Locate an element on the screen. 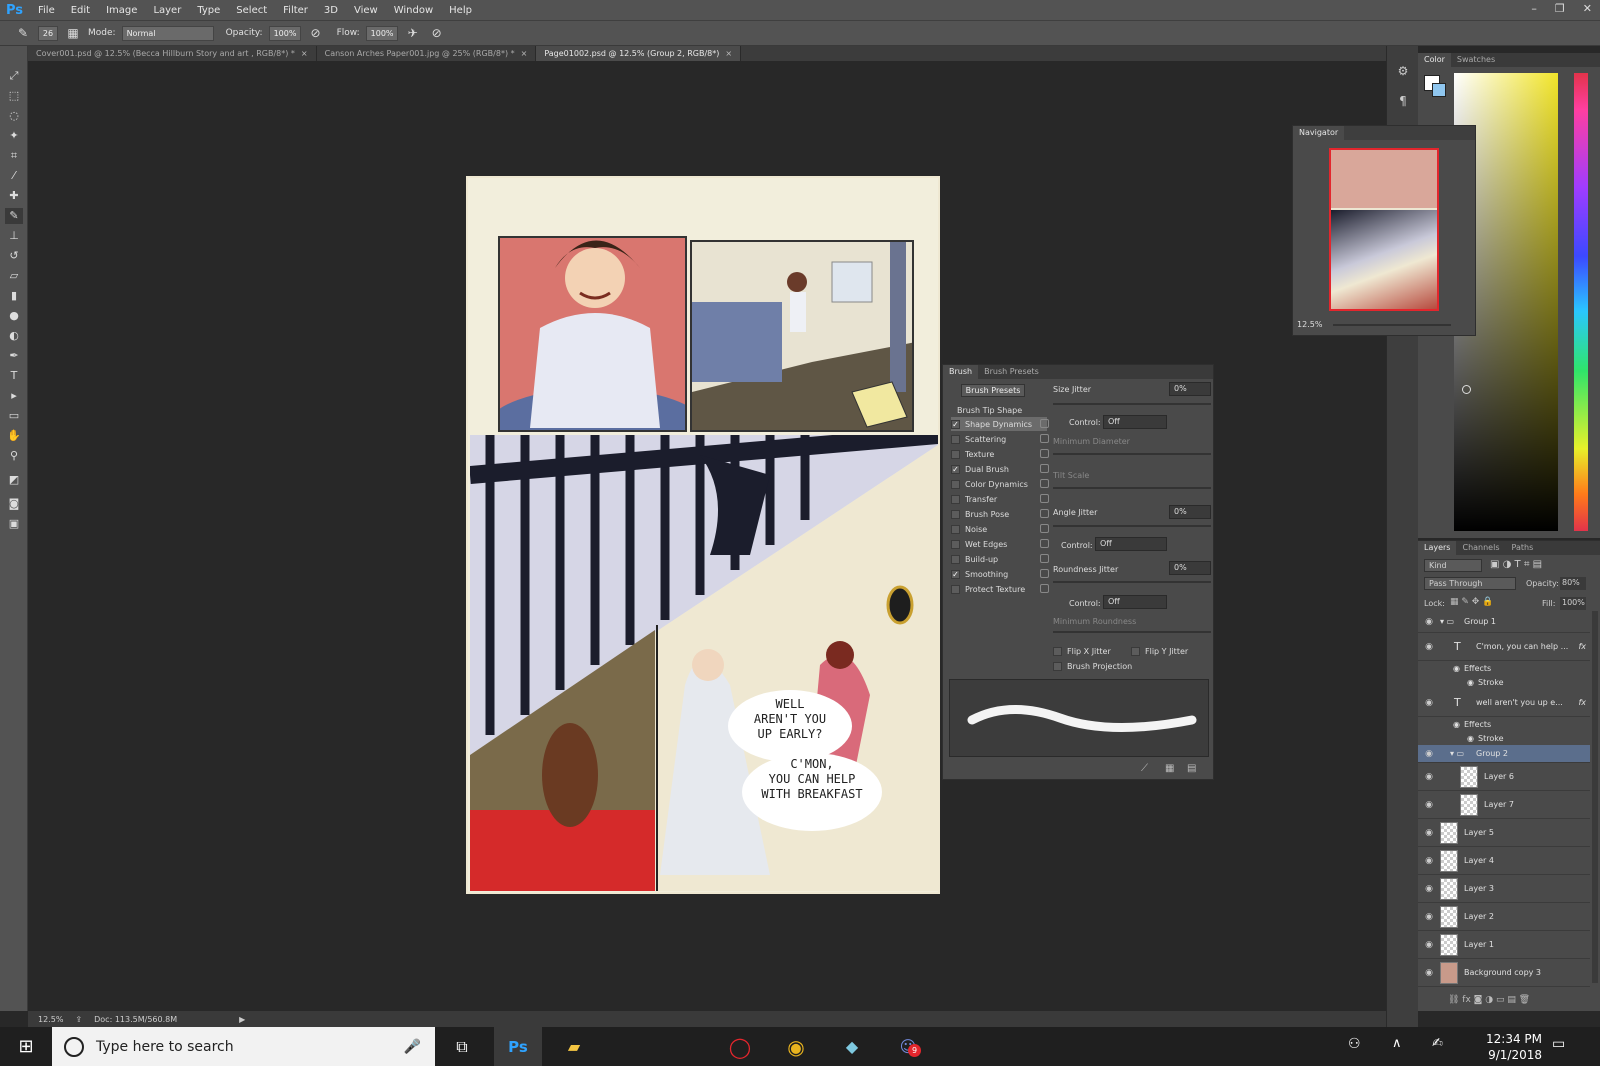  menu-window: Window is located at coordinates (413, 10).